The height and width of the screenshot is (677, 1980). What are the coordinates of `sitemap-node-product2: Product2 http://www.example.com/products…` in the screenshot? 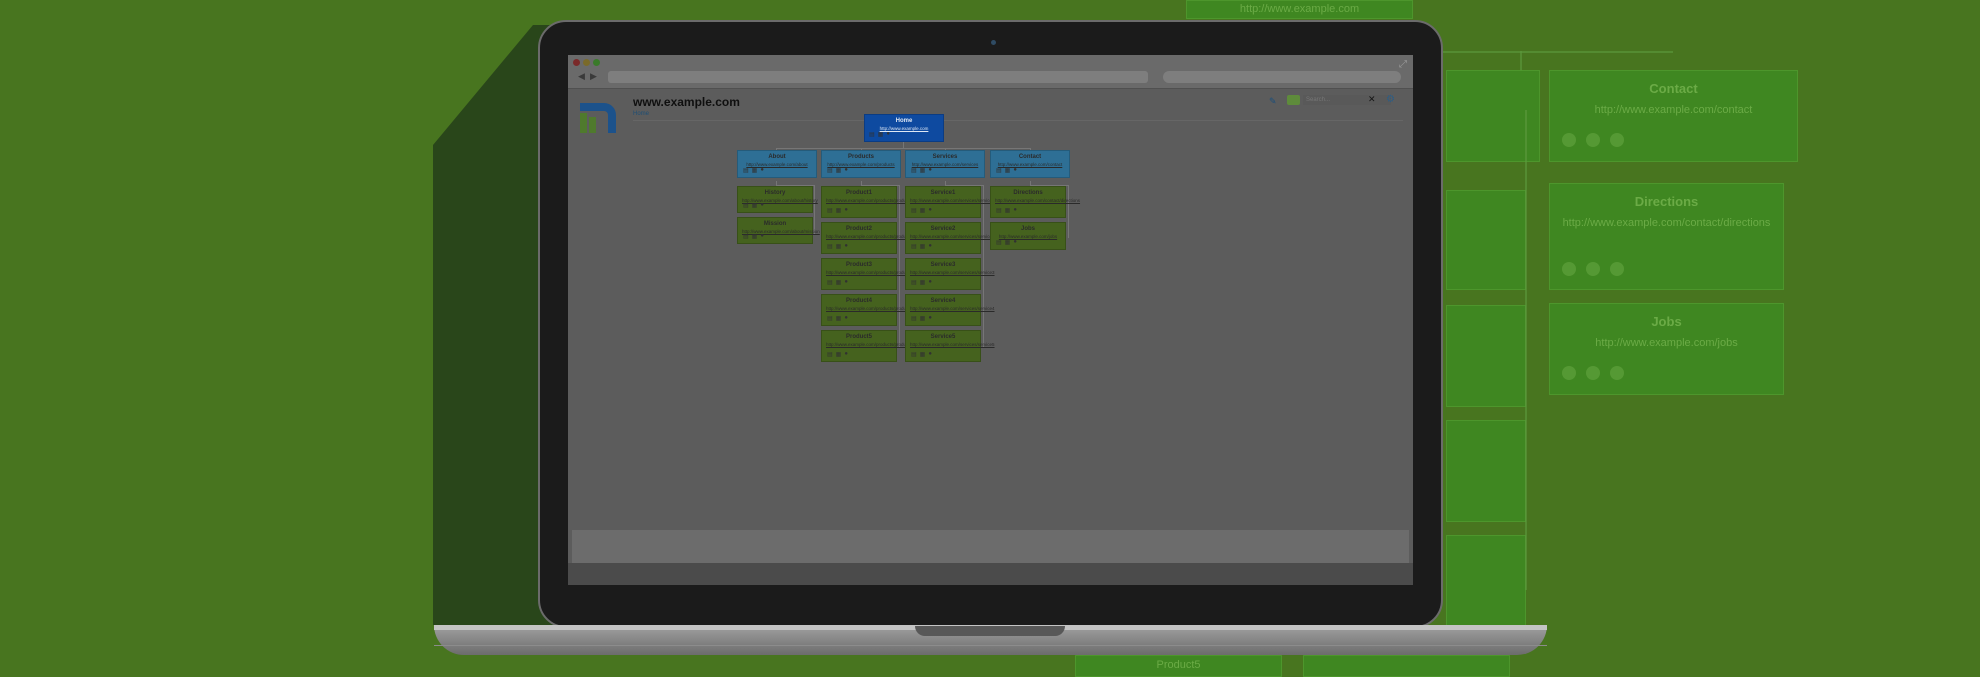 It's located at (866, 238).